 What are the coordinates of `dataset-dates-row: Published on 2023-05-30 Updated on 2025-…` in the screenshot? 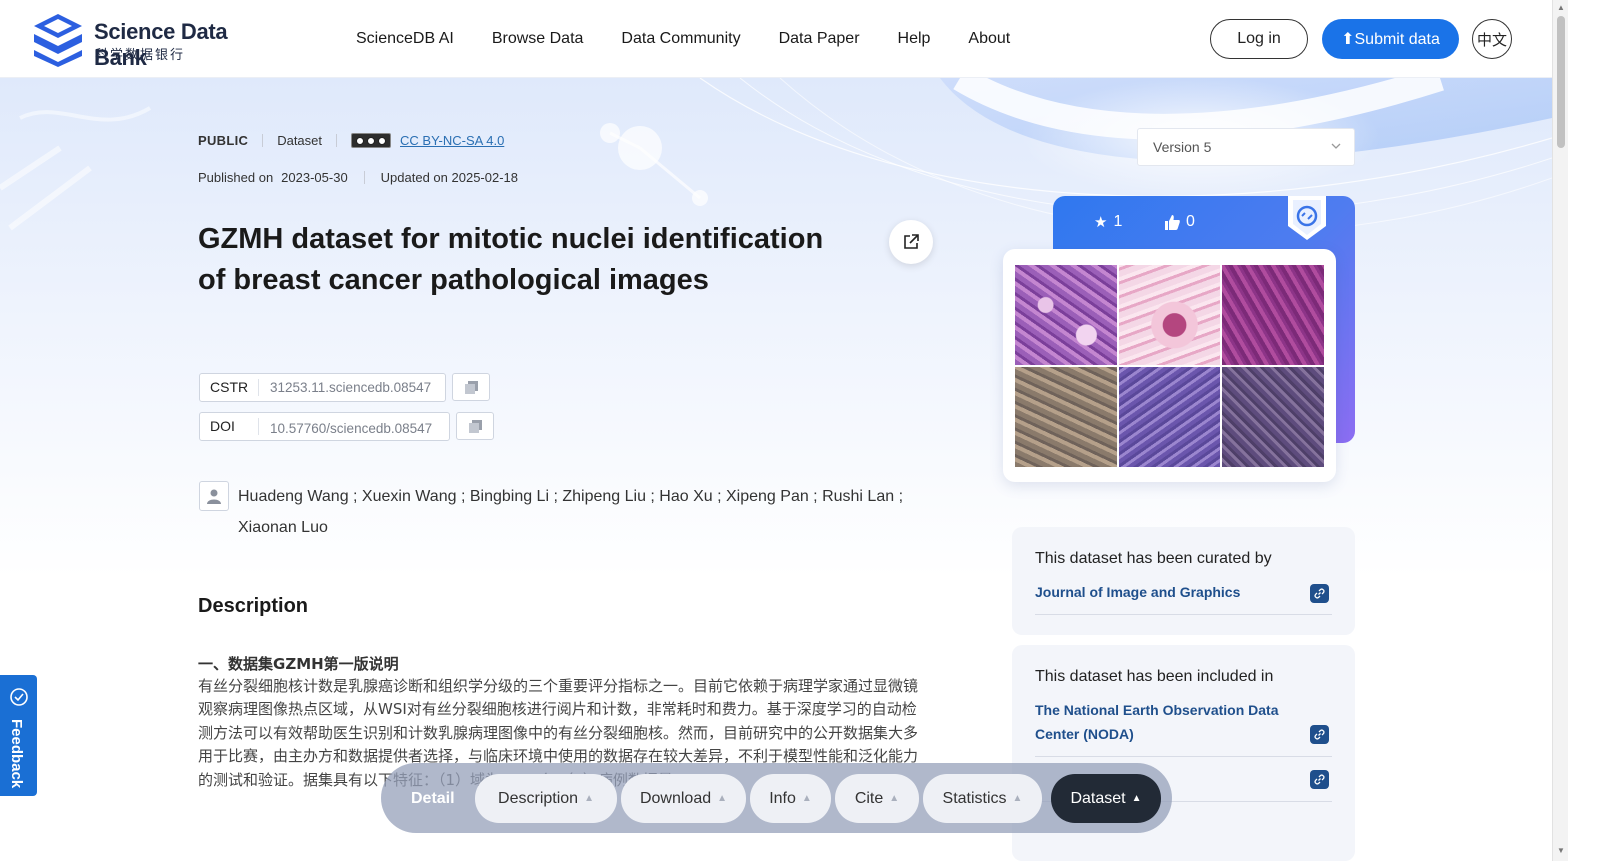 It's located at (358, 177).